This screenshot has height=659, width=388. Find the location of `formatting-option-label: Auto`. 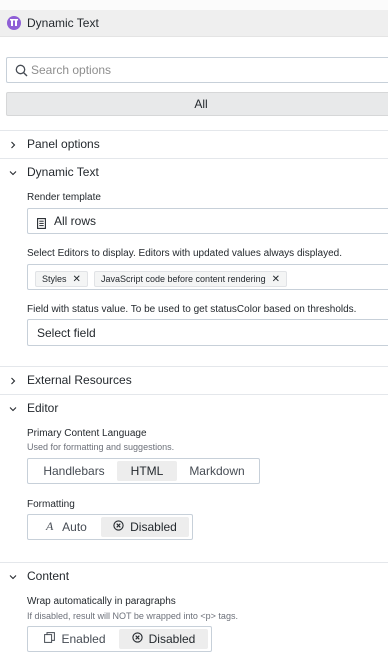

formatting-option-label: Auto is located at coordinates (74, 527).